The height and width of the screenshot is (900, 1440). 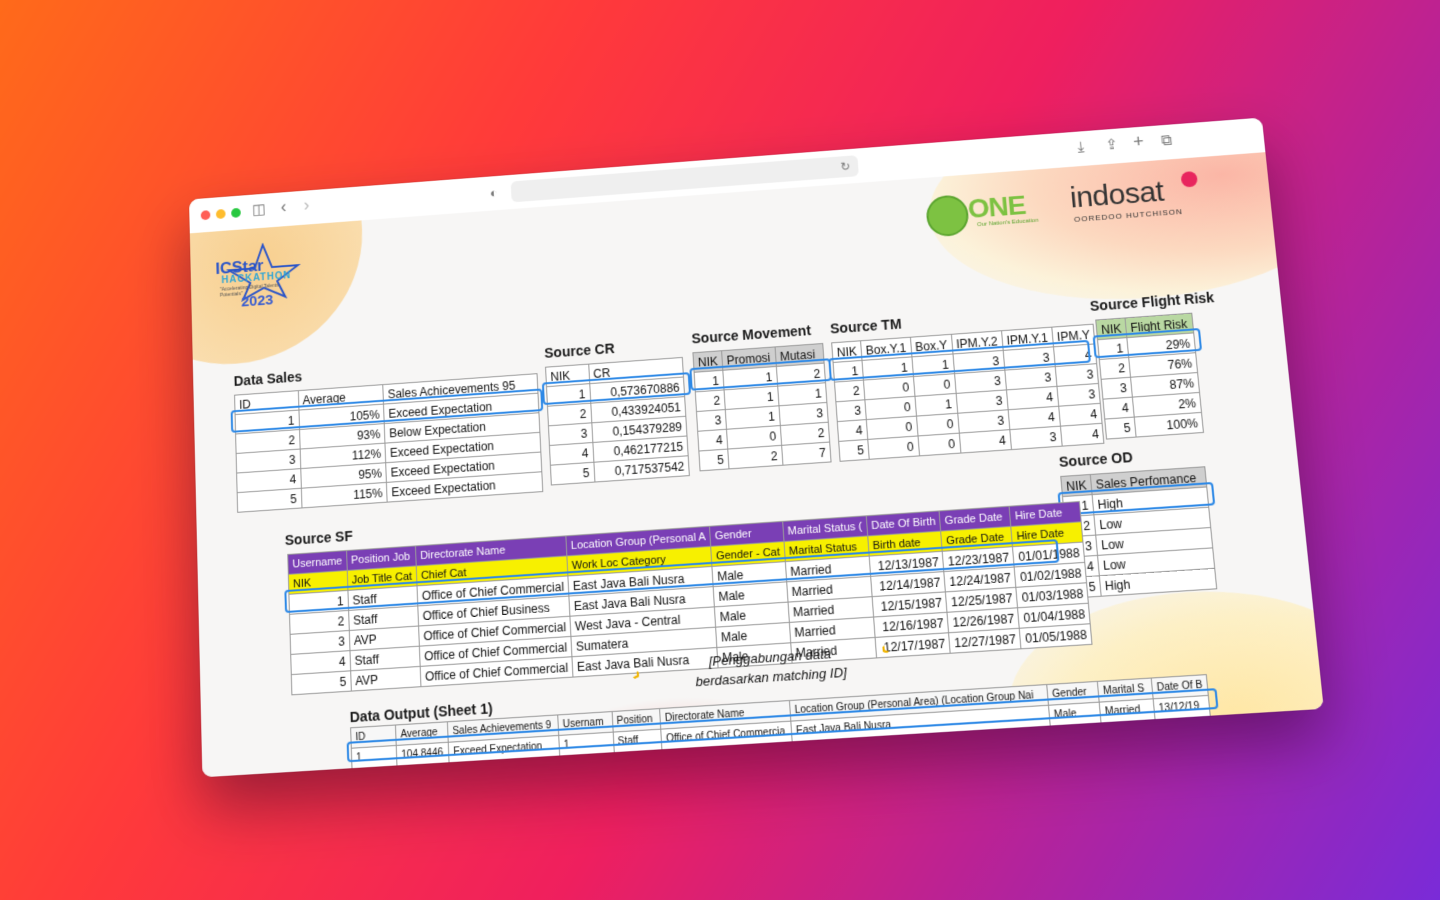 I want to click on table-cell: 14/12/19, so click(x=1183, y=728).